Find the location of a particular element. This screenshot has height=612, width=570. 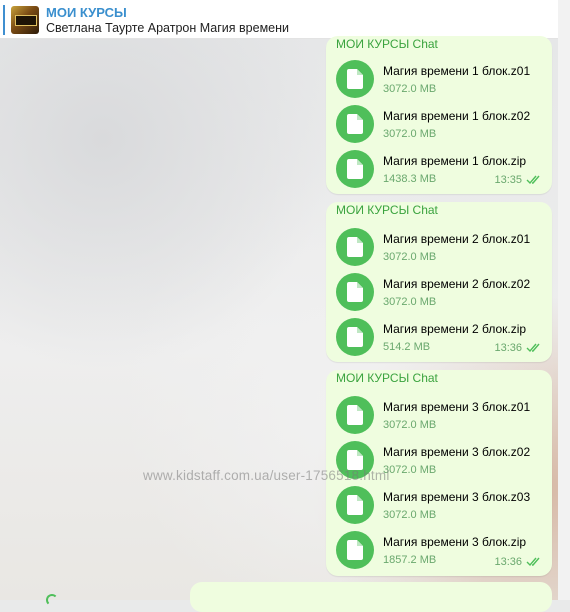

channel-title: МОИ КУРСЫ is located at coordinates (86, 12).